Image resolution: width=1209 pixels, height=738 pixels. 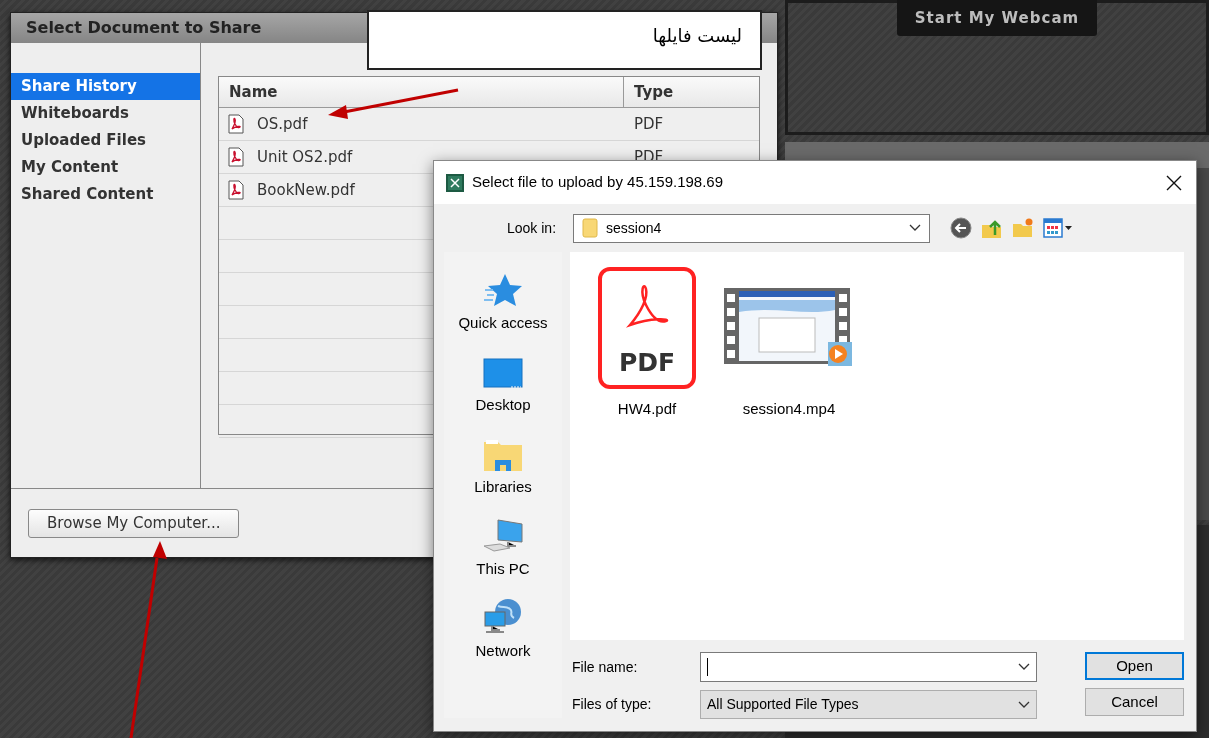 What do you see at coordinates (605, 667) in the screenshot?
I see `file-name-label: File name:` at bounding box center [605, 667].